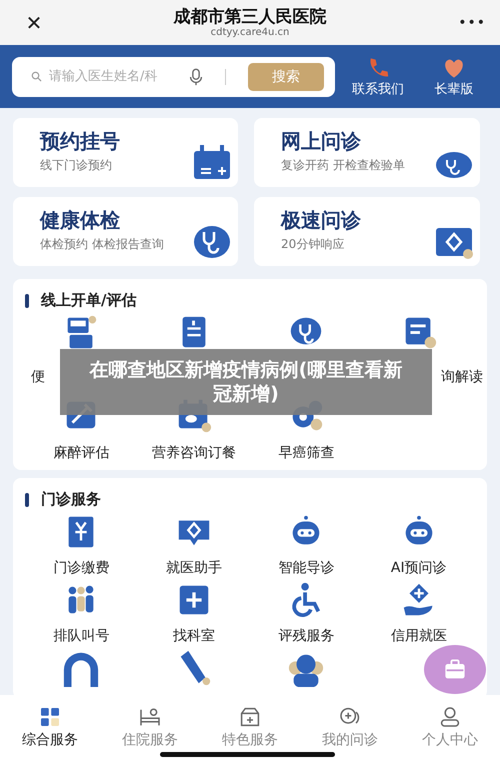 This screenshot has height=765, width=500. Describe the element at coordinates (450, 717) in the screenshot. I see `person-icon` at that location.